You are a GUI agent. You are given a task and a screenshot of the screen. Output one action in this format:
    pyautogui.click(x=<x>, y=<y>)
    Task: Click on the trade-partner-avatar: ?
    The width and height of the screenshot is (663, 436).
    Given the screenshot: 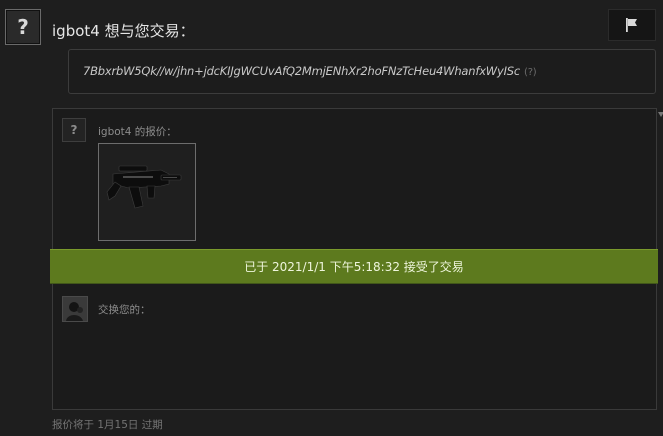 What is the action you would take?
    pyautogui.click(x=23, y=27)
    